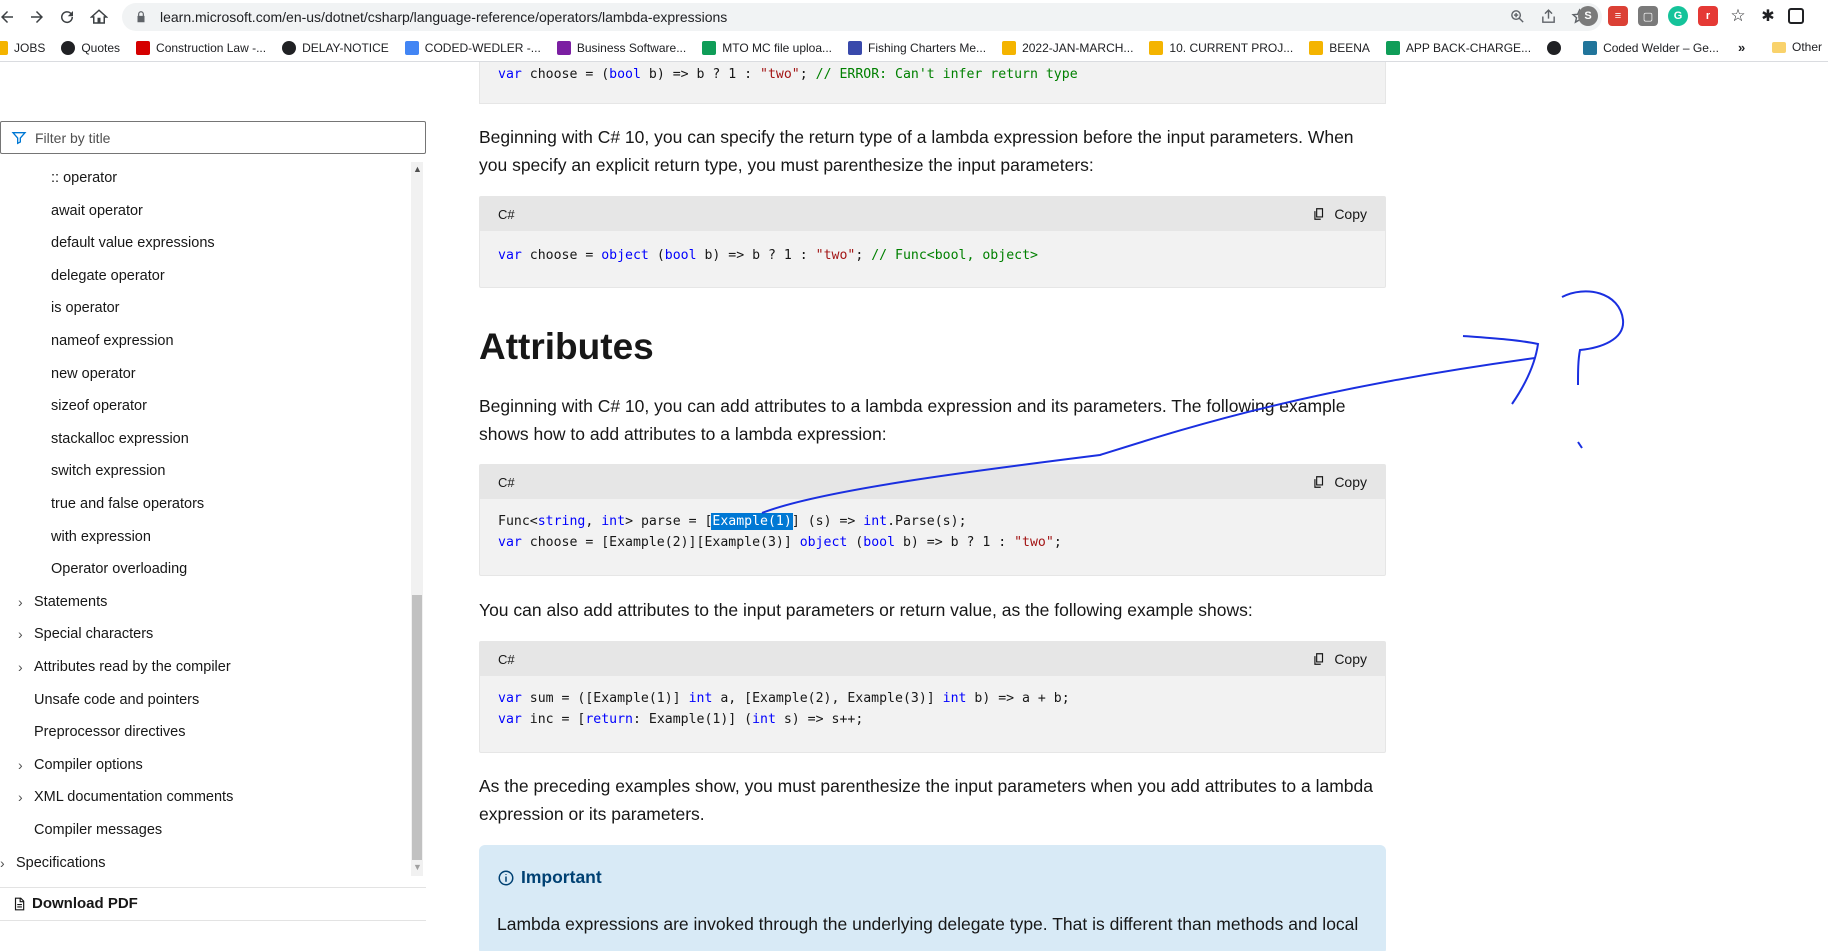 The image size is (1828, 951). I want to click on toc-item: Preprocessor directives, so click(110, 732).